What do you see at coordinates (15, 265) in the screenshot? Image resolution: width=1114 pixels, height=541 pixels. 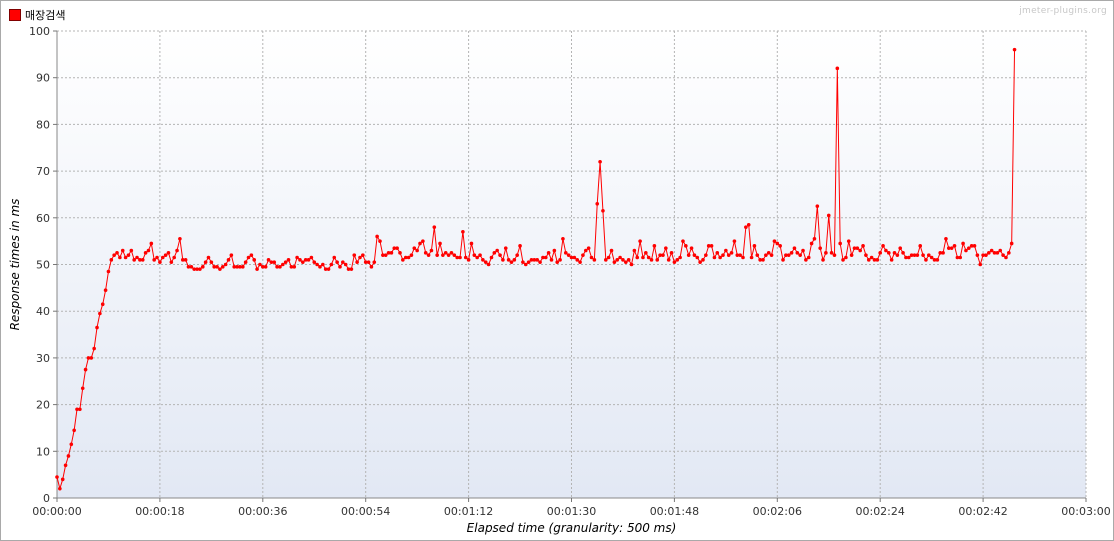 I see `y-axis-title: Response times in ms` at bounding box center [15, 265].